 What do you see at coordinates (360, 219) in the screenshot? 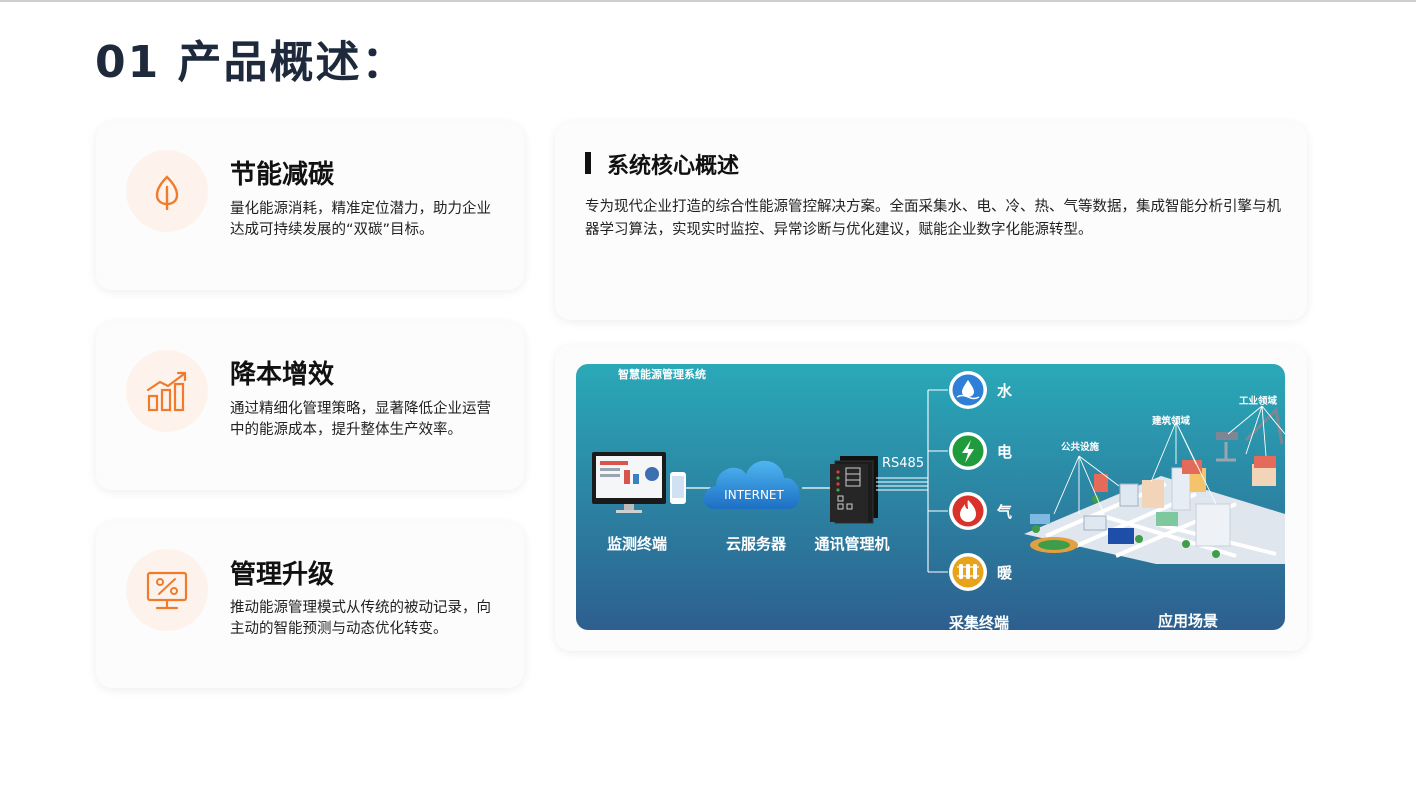
I see `feature-description: 量化能源消耗，精准定位潜力，助力企业达成可持续发展的“双碳”目标。` at bounding box center [360, 219].